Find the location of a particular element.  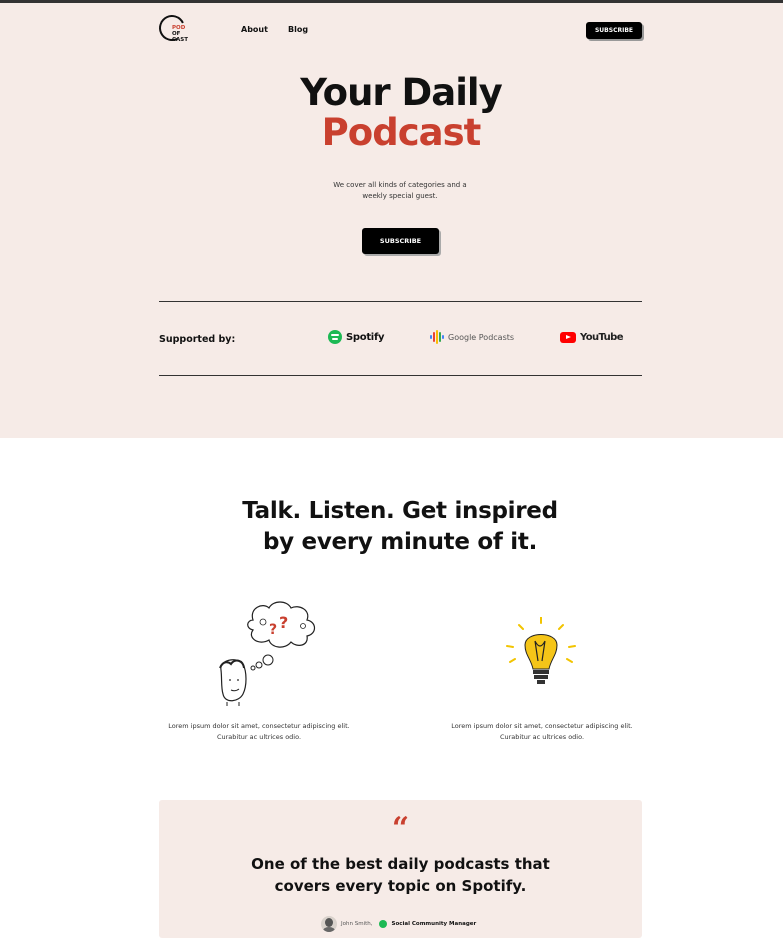

divider-top is located at coordinates (400, 301).